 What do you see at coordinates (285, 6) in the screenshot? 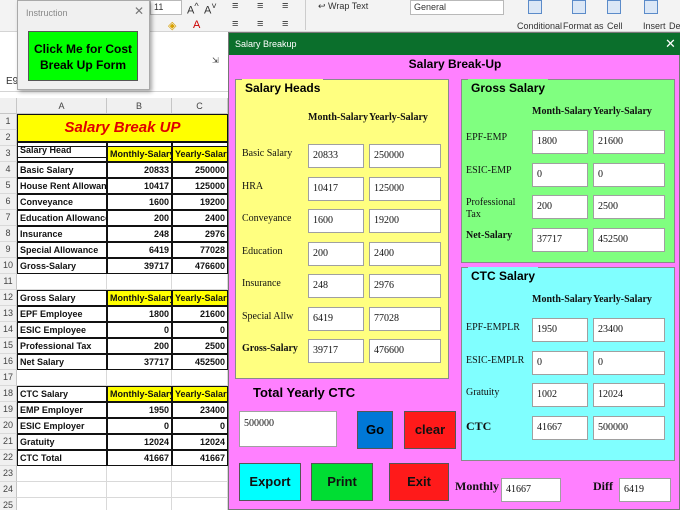
I see `align-bottom-icon: ≡` at bounding box center [285, 6].